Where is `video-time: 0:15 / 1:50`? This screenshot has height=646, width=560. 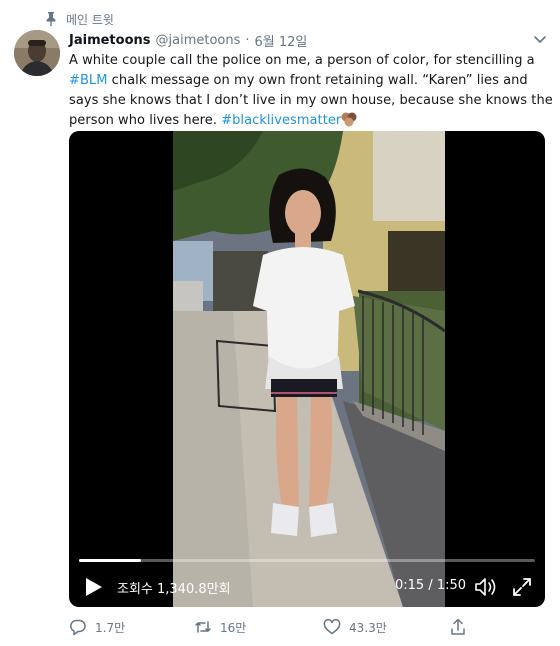
video-time: 0:15 / 1:50 is located at coordinates (431, 585).